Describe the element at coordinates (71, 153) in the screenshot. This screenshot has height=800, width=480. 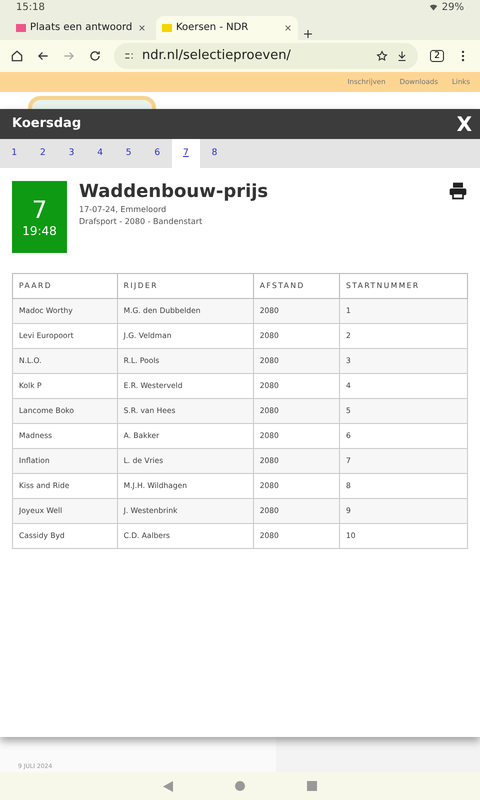
I see `race-tab: 3` at that location.